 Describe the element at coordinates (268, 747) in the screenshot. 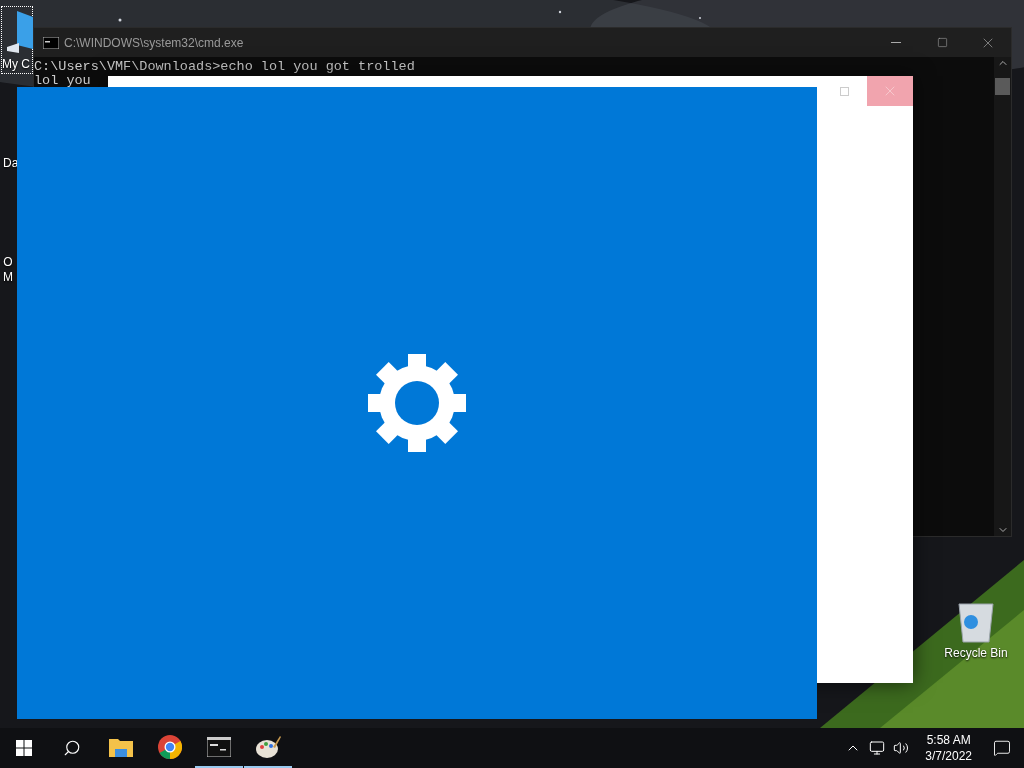

I see `palette-icon` at that location.